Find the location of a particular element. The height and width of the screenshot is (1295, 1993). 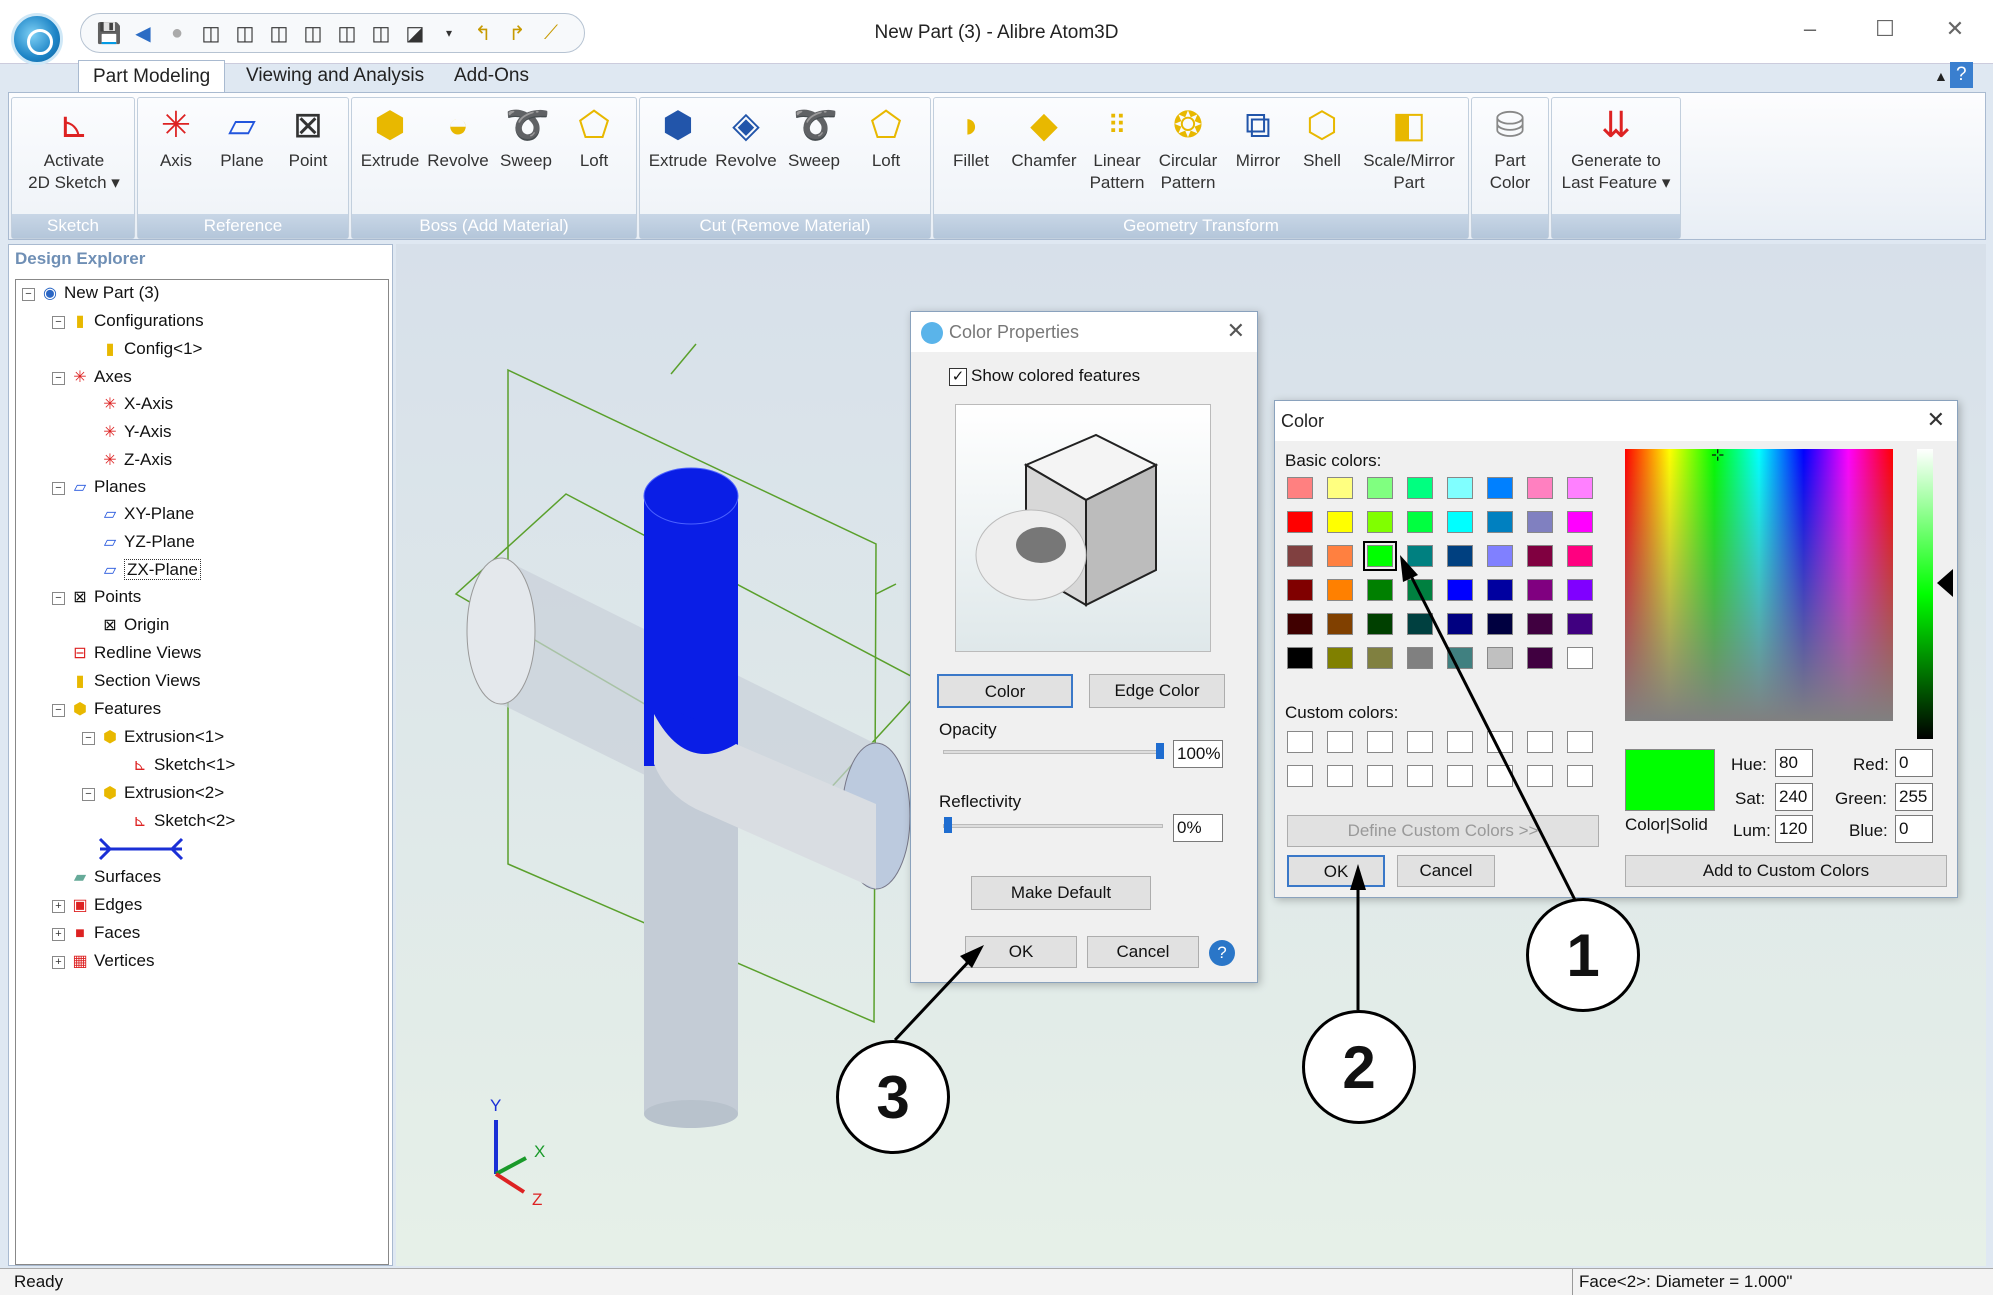

status-selection-info: Face<2>: Diameter = 1.000" is located at coordinates (1682, 1282).